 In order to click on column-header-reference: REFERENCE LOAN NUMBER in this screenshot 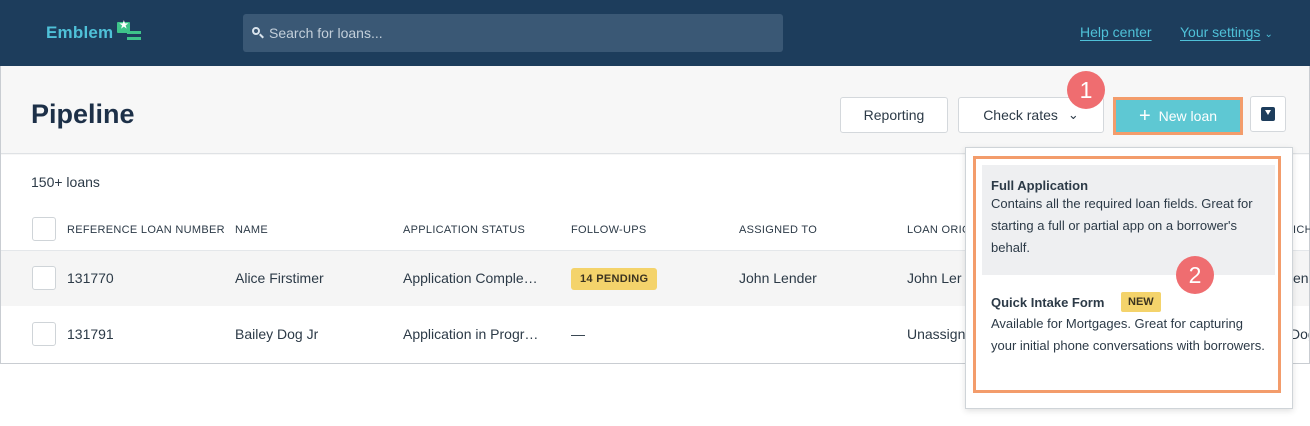, I will do `click(146, 230)`.